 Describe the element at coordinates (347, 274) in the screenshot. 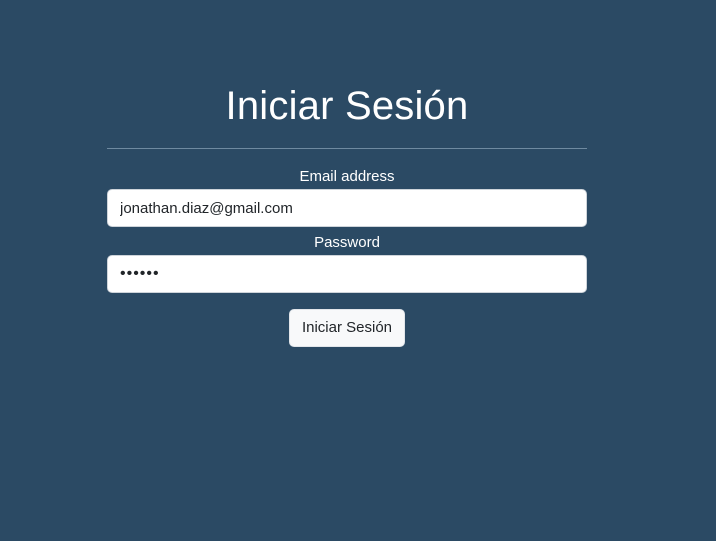

I see `password-field` at that location.